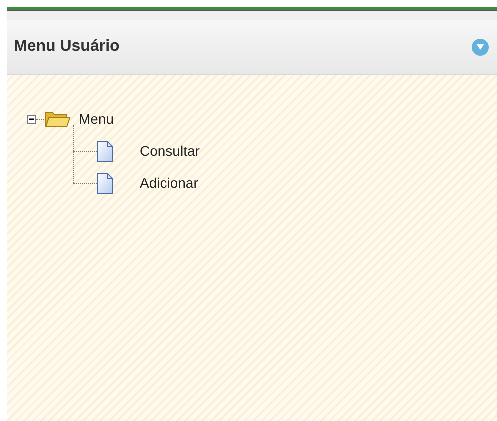  I want to click on toggle-button, so click(480, 47).